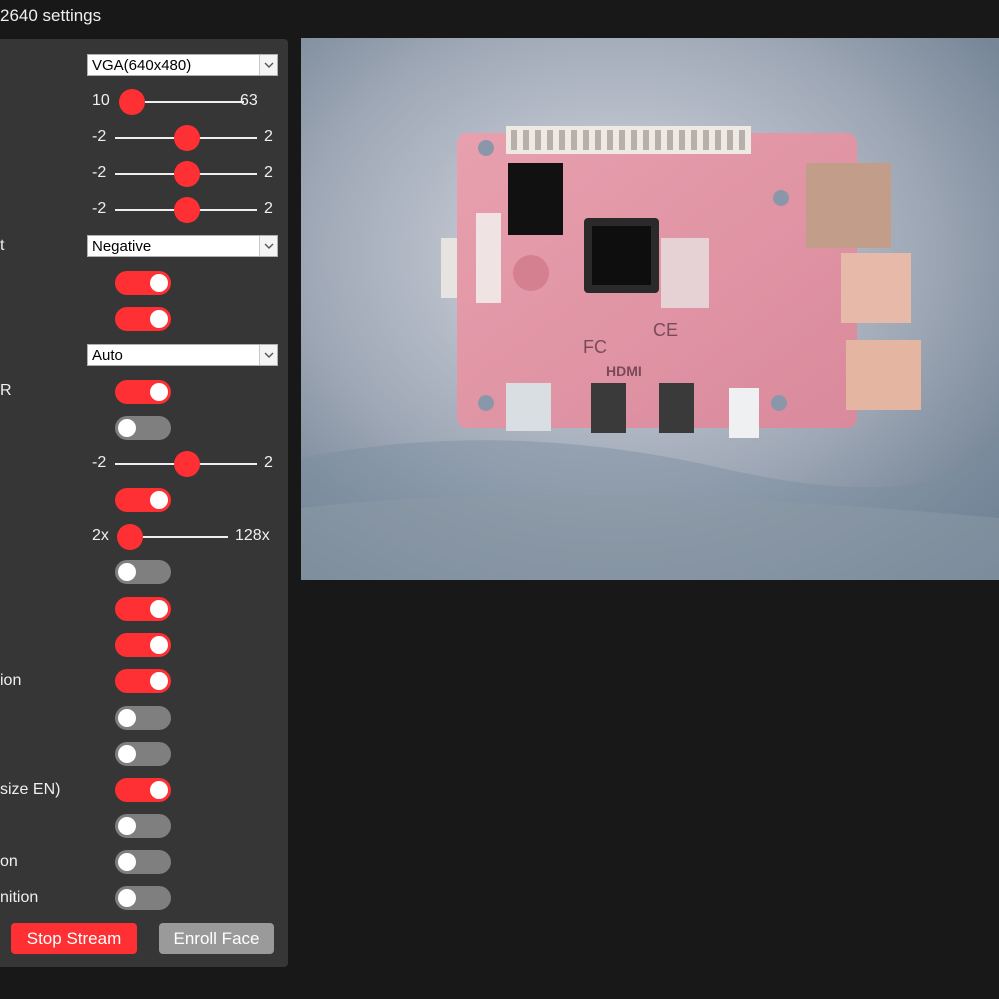 The image size is (999, 999). What do you see at coordinates (99, 172) in the screenshot?
I see `contrast-min-label: -2` at bounding box center [99, 172].